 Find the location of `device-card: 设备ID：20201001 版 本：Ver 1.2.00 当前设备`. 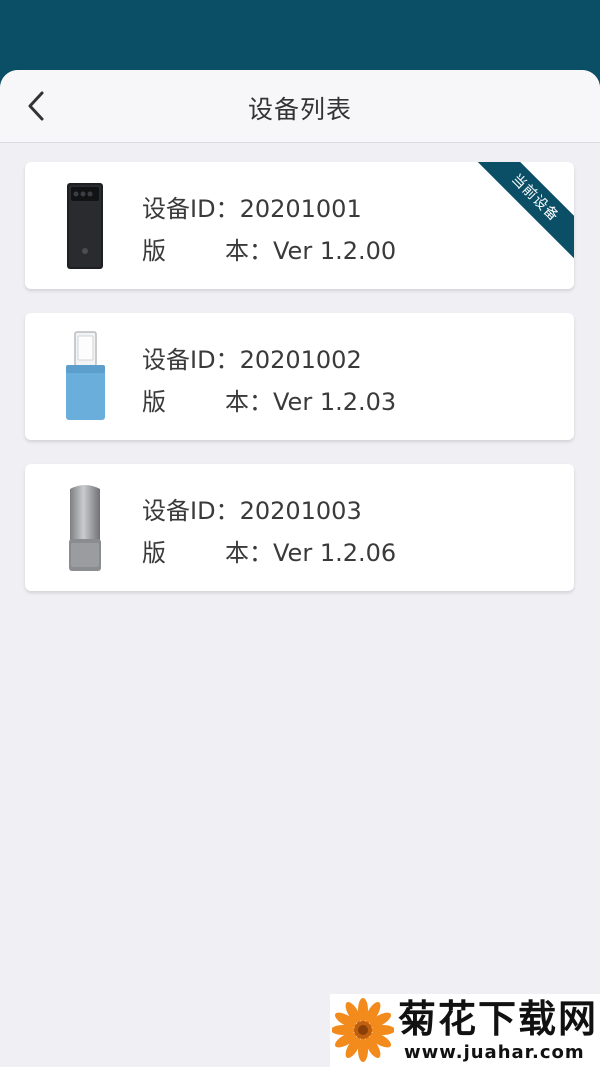

device-card: 设备ID：20201001 版 本：Ver 1.2.00 当前设备 is located at coordinates (299, 225).